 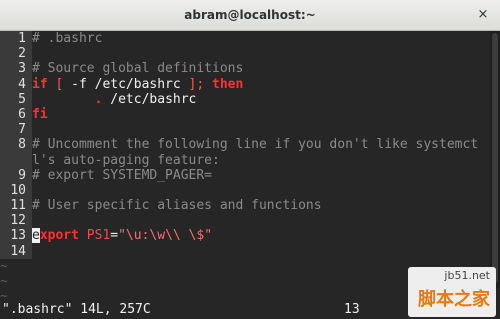 What do you see at coordinates (67, 38) in the screenshot?
I see `code-token: # .bashrc` at bounding box center [67, 38].